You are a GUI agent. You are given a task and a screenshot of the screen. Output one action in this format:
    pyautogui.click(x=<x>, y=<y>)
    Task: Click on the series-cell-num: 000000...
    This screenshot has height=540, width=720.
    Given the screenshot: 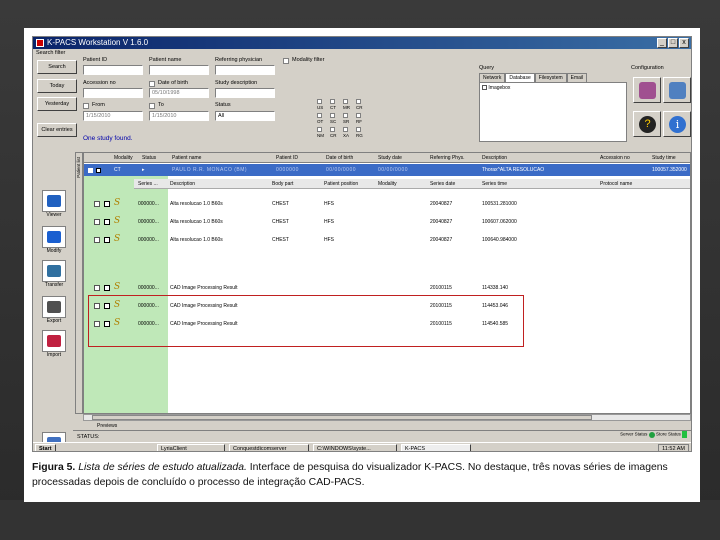 What is the action you would take?
    pyautogui.click(x=148, y=240)
    